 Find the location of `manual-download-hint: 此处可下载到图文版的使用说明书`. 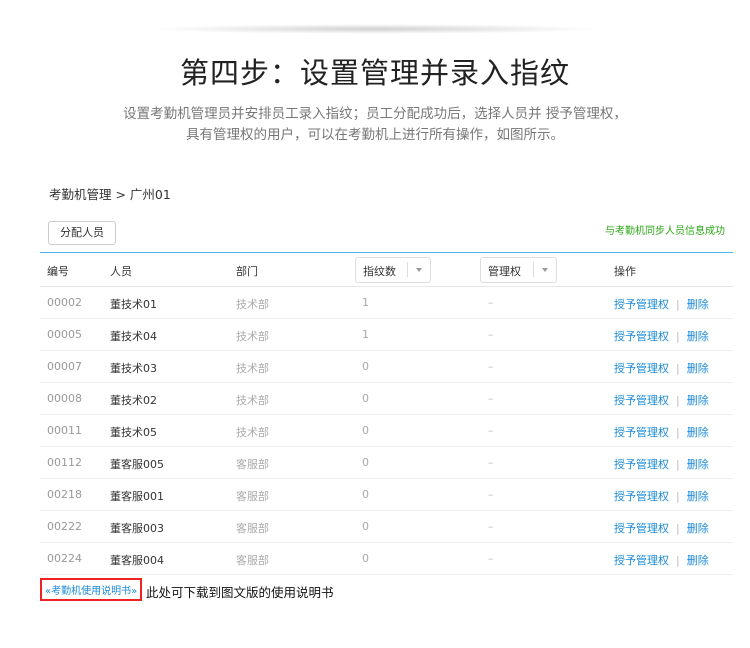

manual-download-hint: 此处可下载到图文版的使用说明书 is located at coordinates (240, 592).